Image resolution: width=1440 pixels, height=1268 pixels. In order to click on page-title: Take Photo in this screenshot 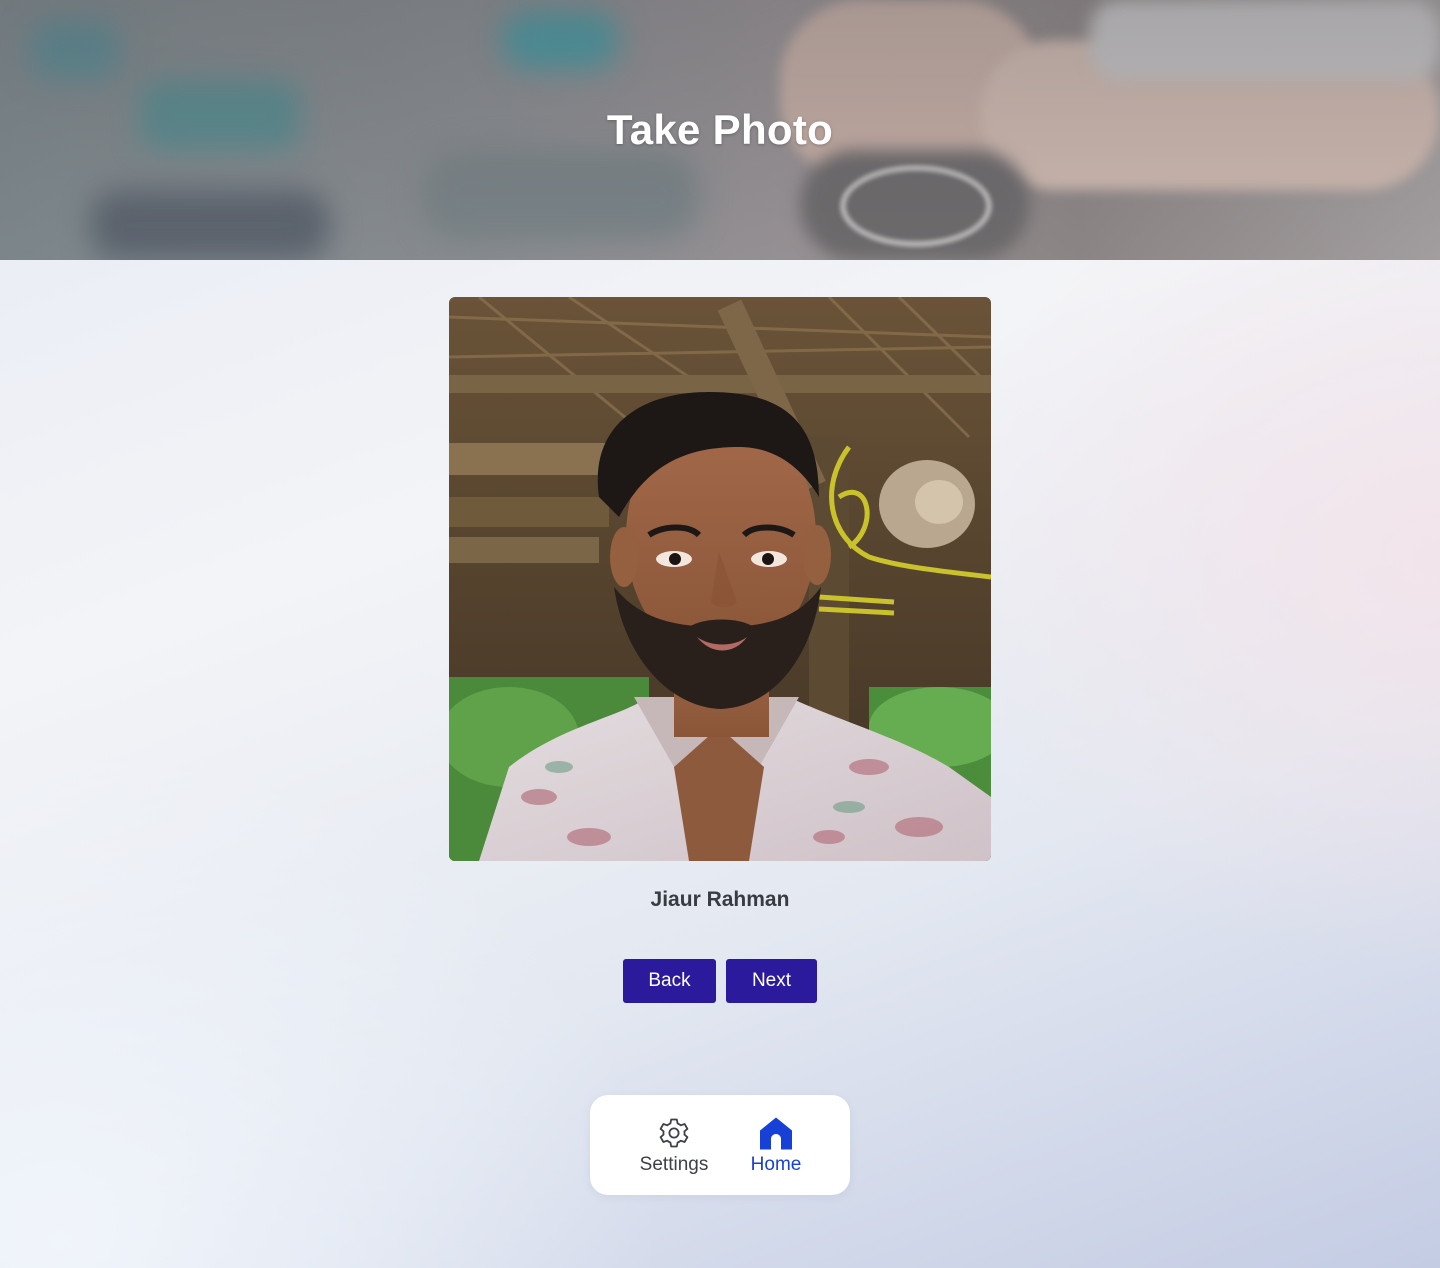, I will do `click(720, 129)`.